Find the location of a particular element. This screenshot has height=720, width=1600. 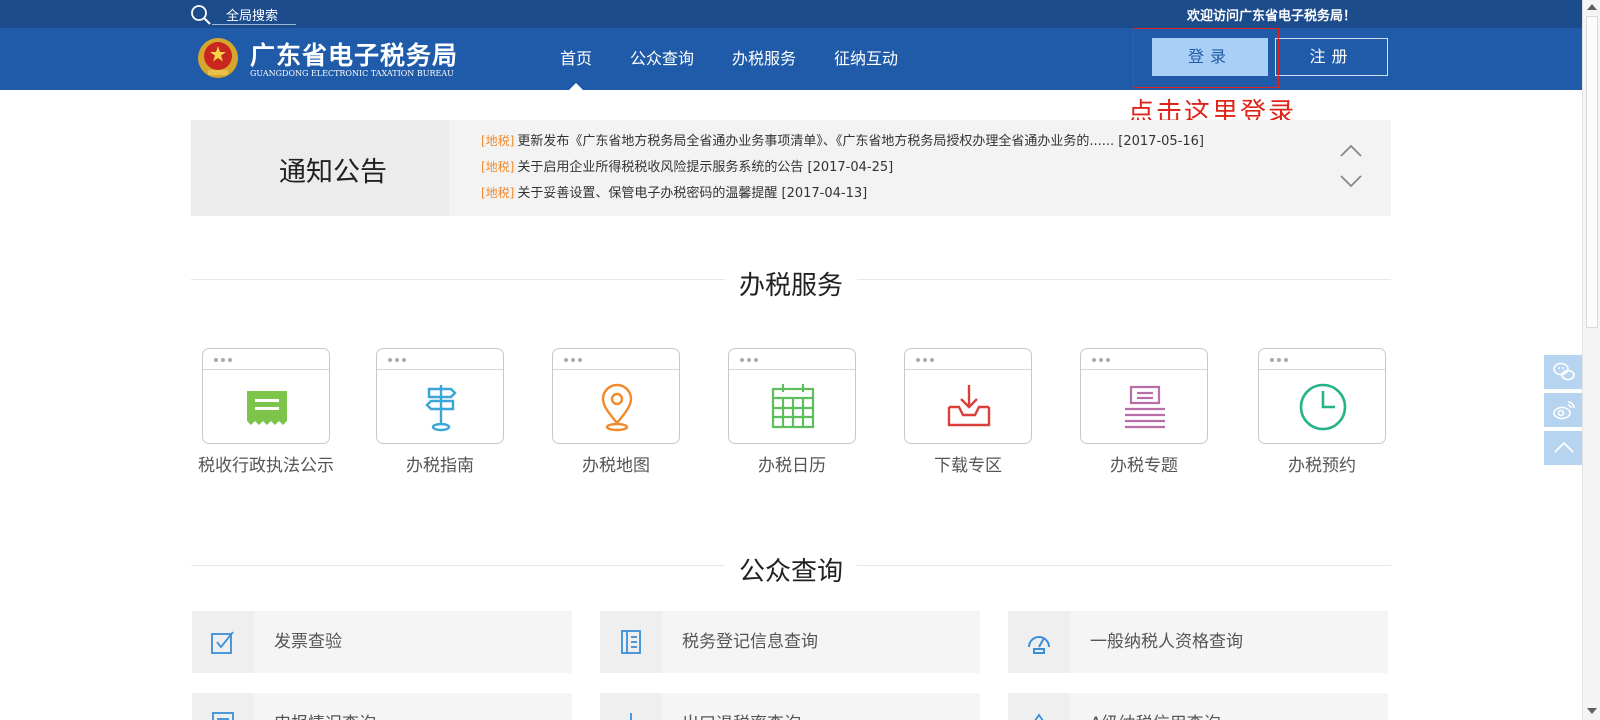

ledger-icon is located at coordinates (631, 642).